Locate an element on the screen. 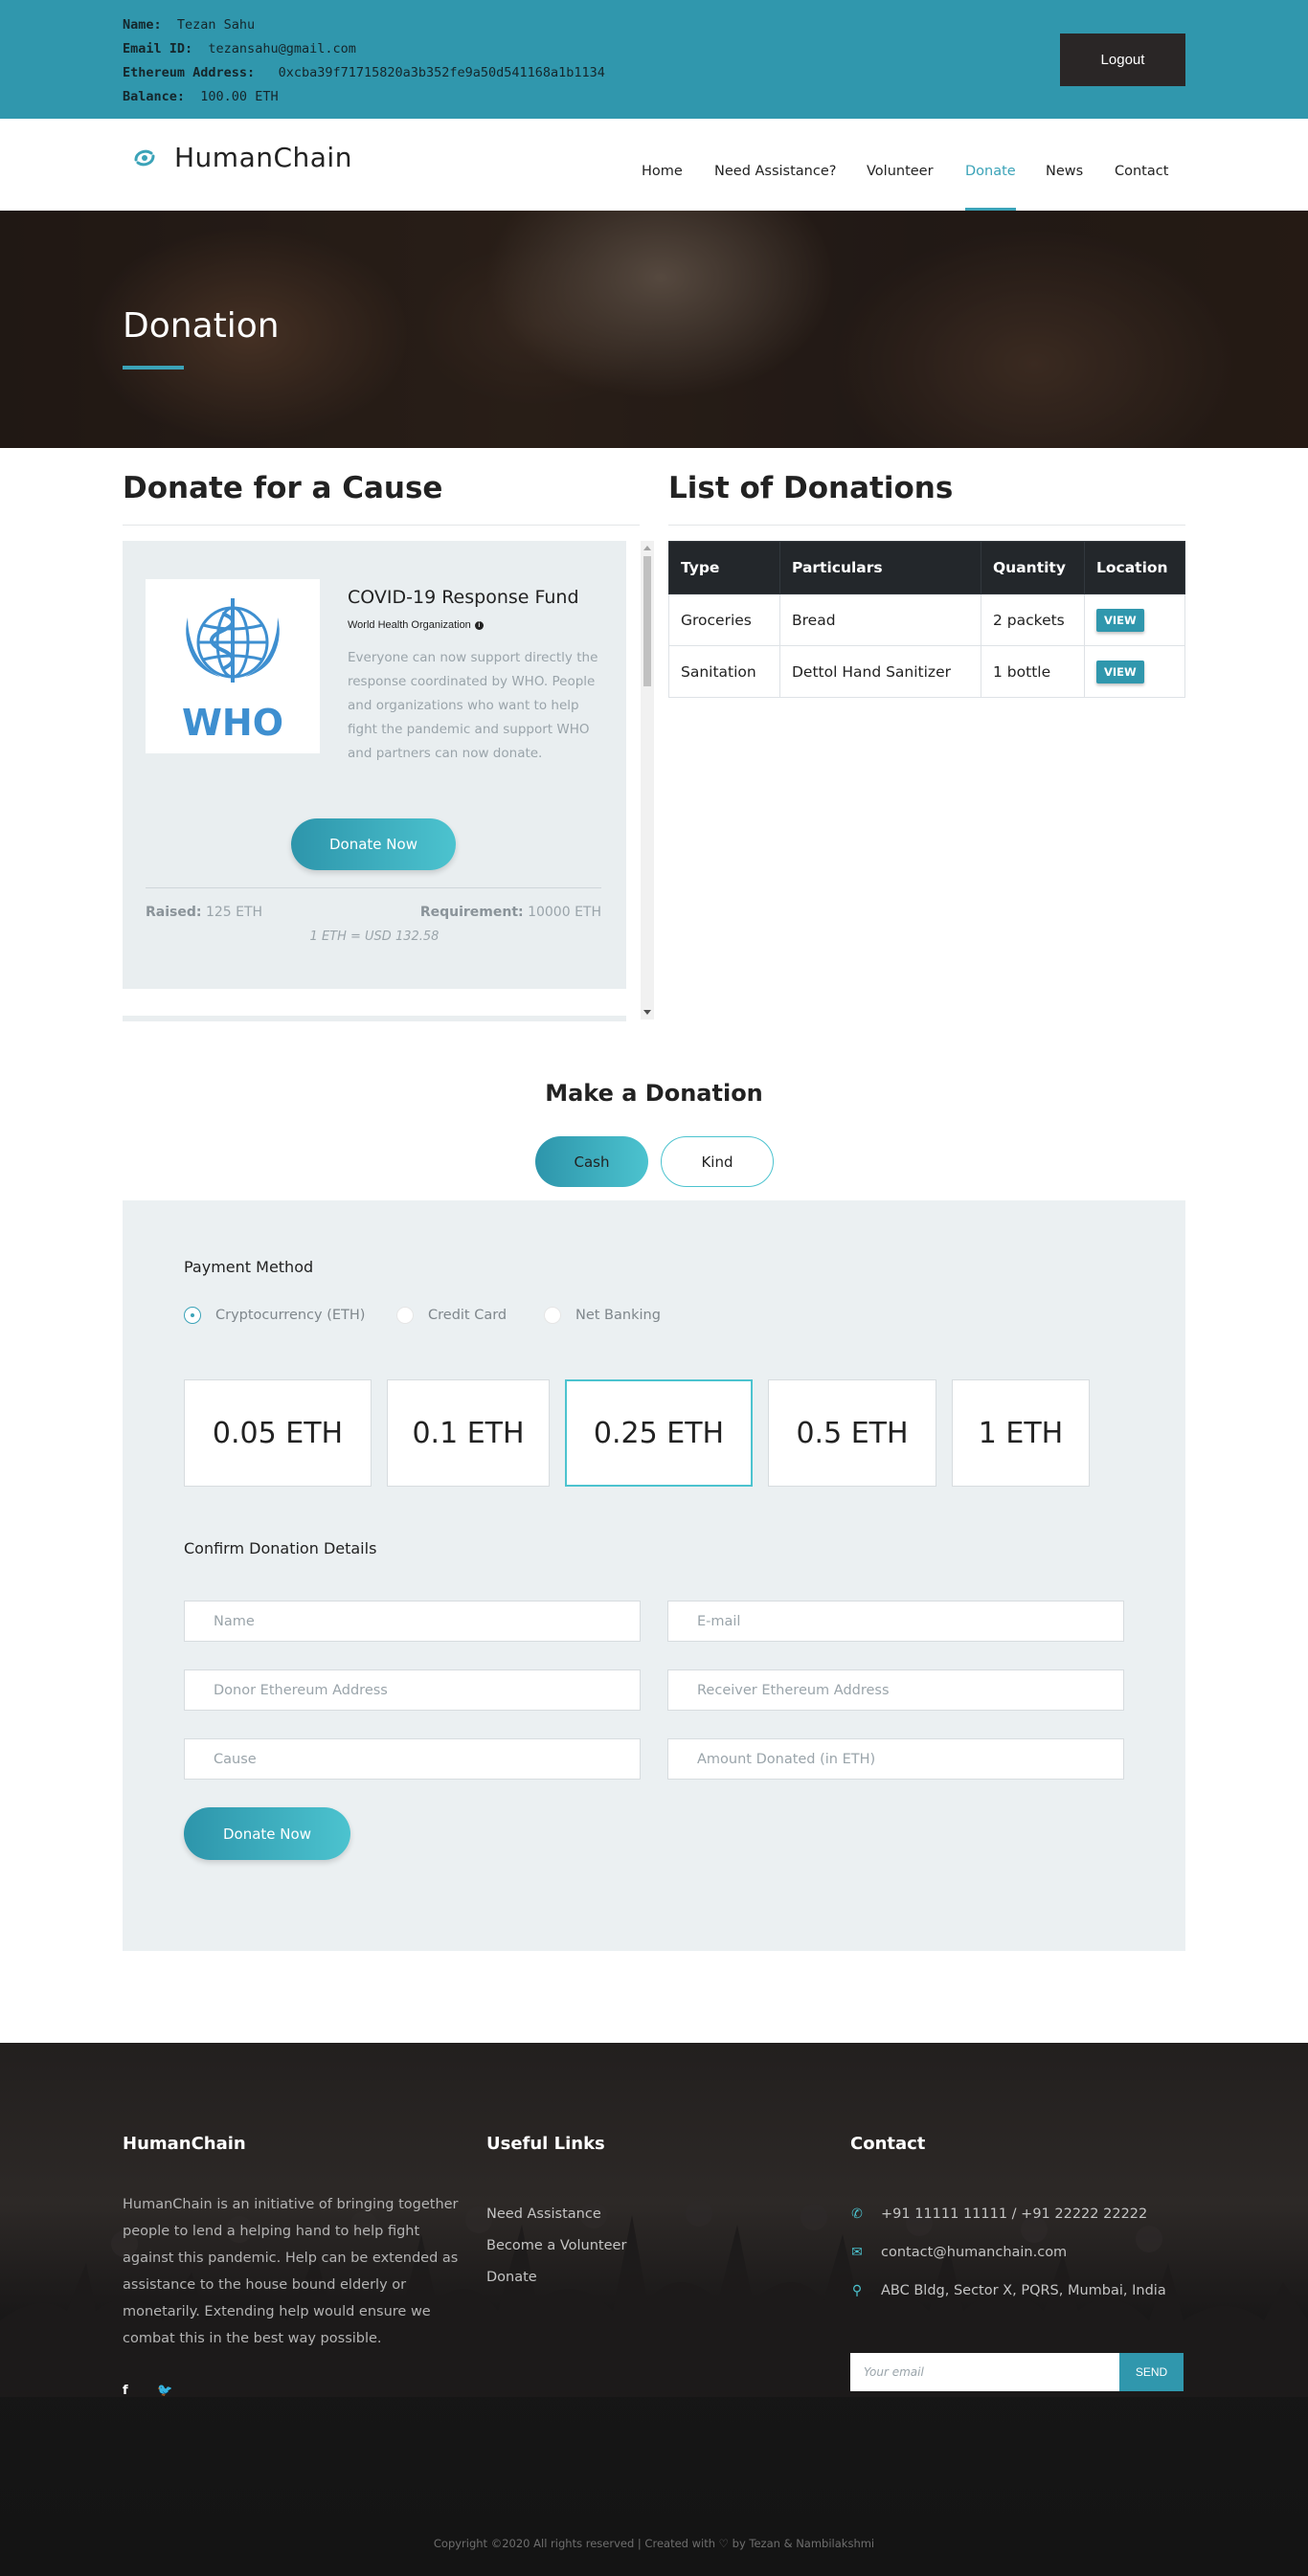 Image resolution: width=1308 pixels, height=2576 pixels. twitter-icon: 🐦 is located at coordinates (164, 2391).